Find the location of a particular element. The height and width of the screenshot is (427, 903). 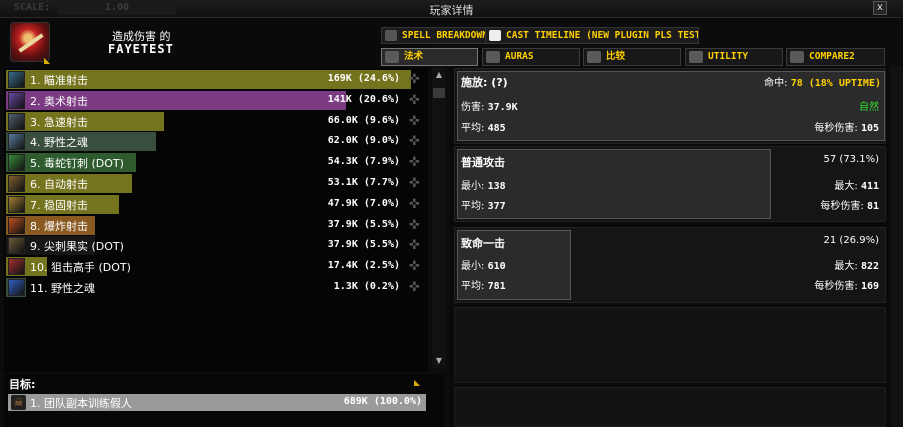

normal-hit-count: 57 (73.1%) is located at coordinates (851, 159).